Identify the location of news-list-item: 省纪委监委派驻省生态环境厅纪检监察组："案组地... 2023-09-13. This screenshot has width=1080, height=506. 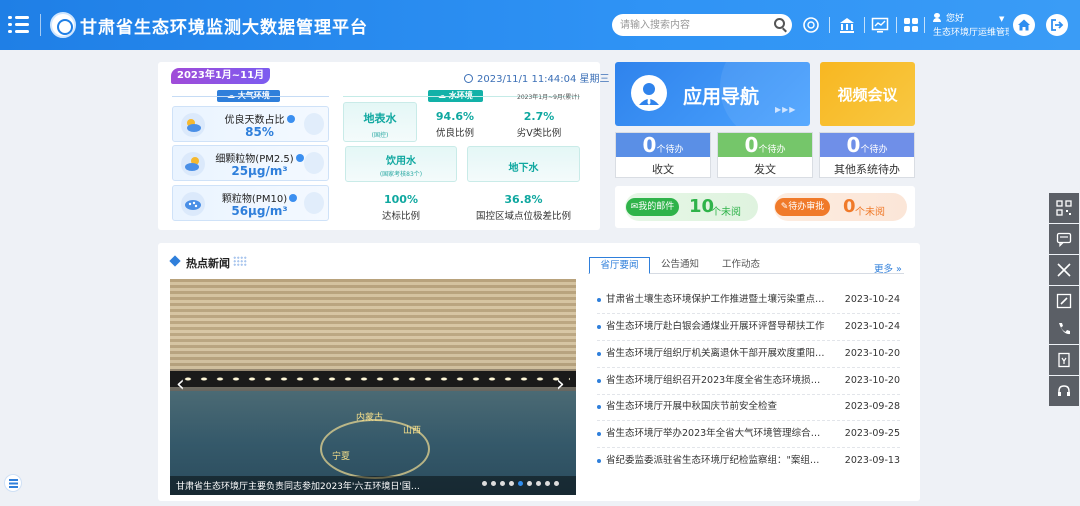
(748, 461).